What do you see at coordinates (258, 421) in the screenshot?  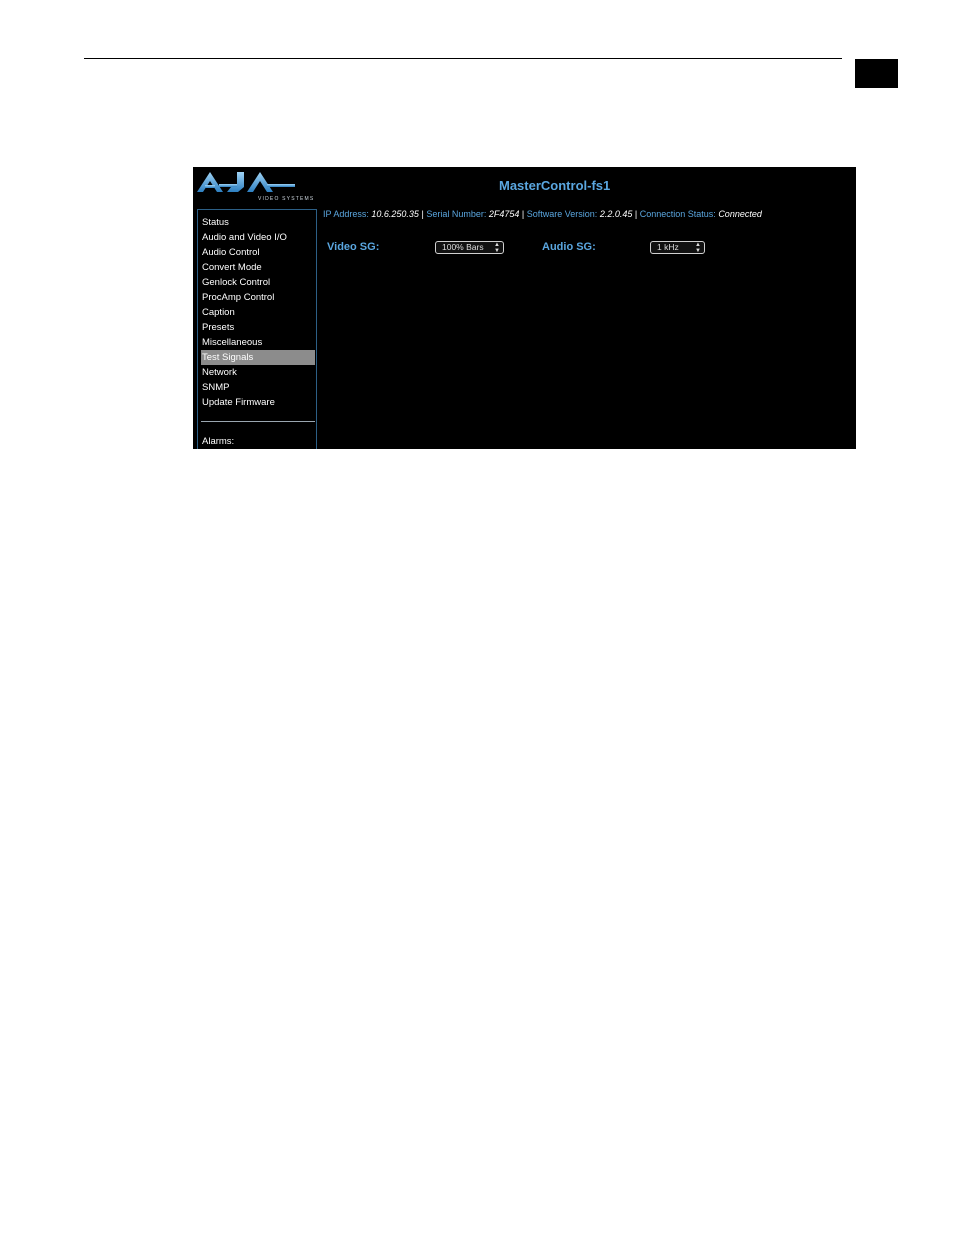 I see `sidebar-divider` at bounding box center [258, 421].